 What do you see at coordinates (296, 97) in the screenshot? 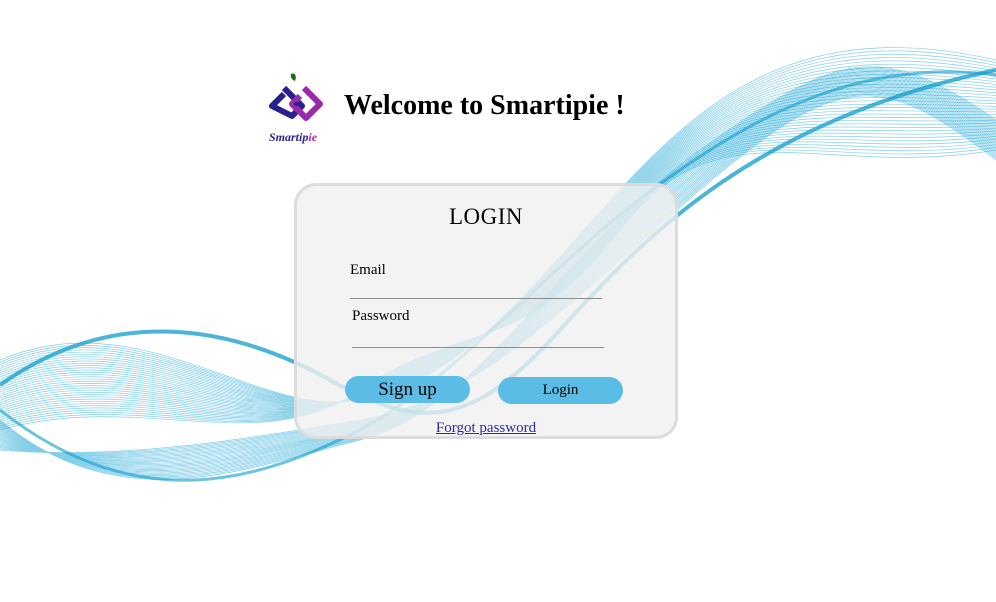
I see `logo-mark-icon` at bounding box center [296, 97].